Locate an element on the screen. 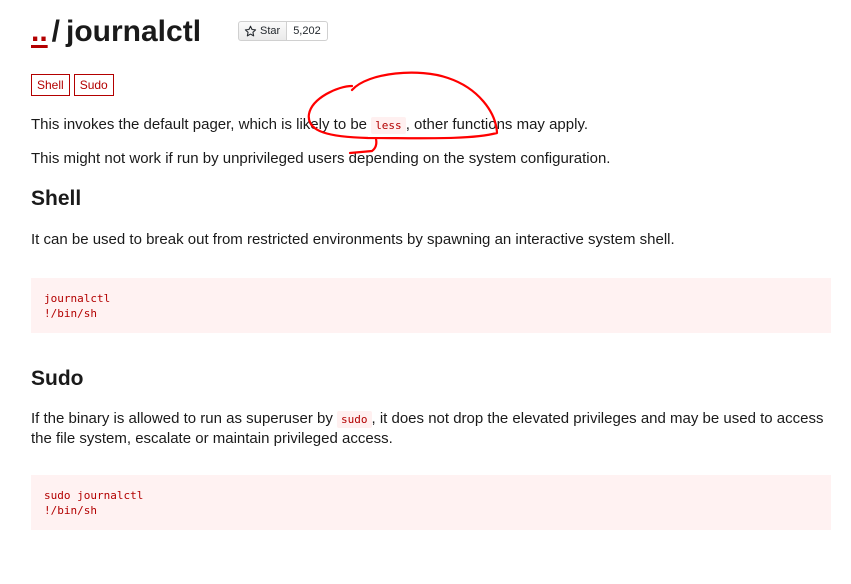  page-header: .. / journalctl is located at coordinates (116, 32).